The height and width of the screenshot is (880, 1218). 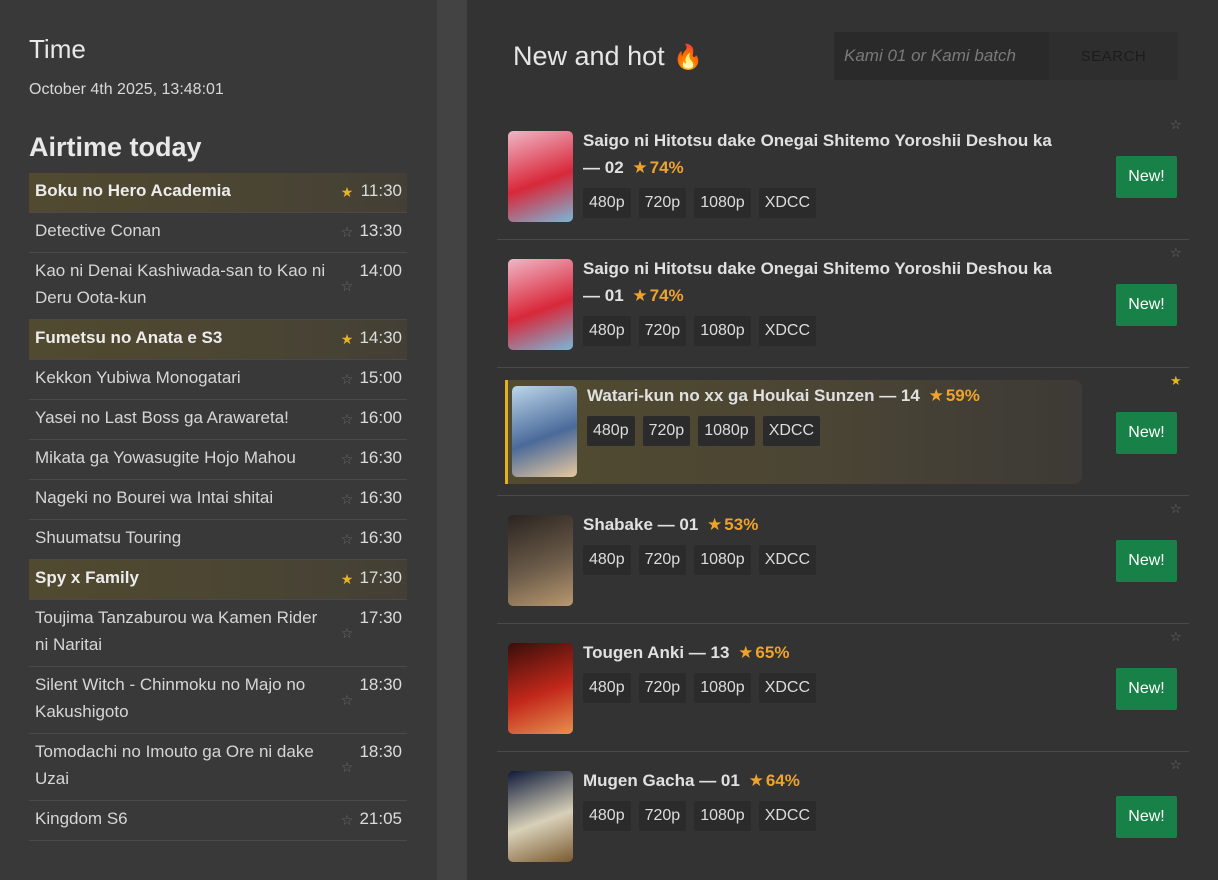 I want to click on airtime-row: Boku no Hero Academia ★ 11:30, so click(x=218, y=193).